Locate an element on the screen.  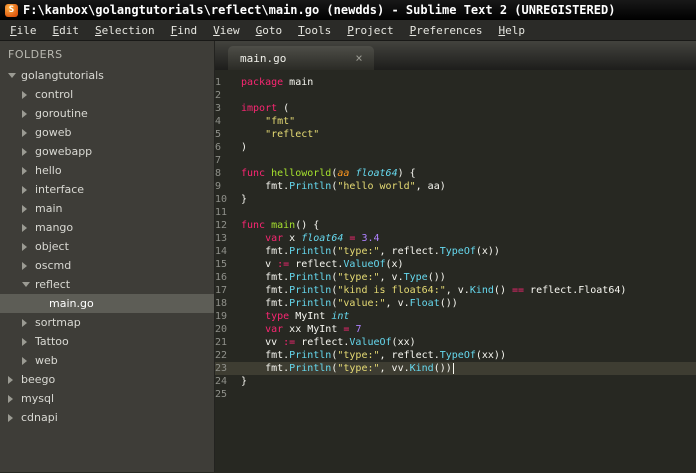
code-token: x is located at coordinates (292, 238).